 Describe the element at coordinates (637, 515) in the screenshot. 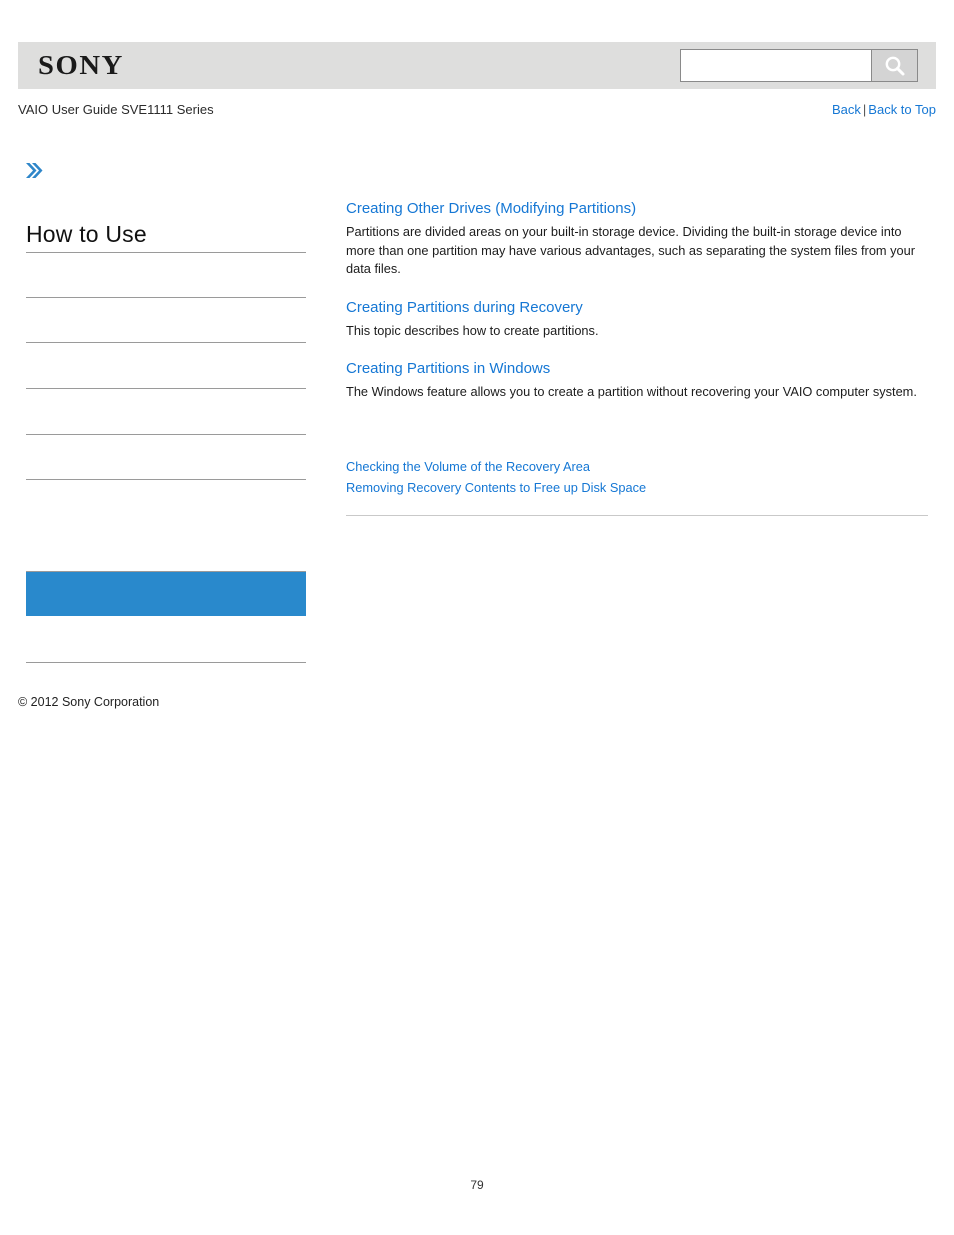

I see `content-divider` at that location.